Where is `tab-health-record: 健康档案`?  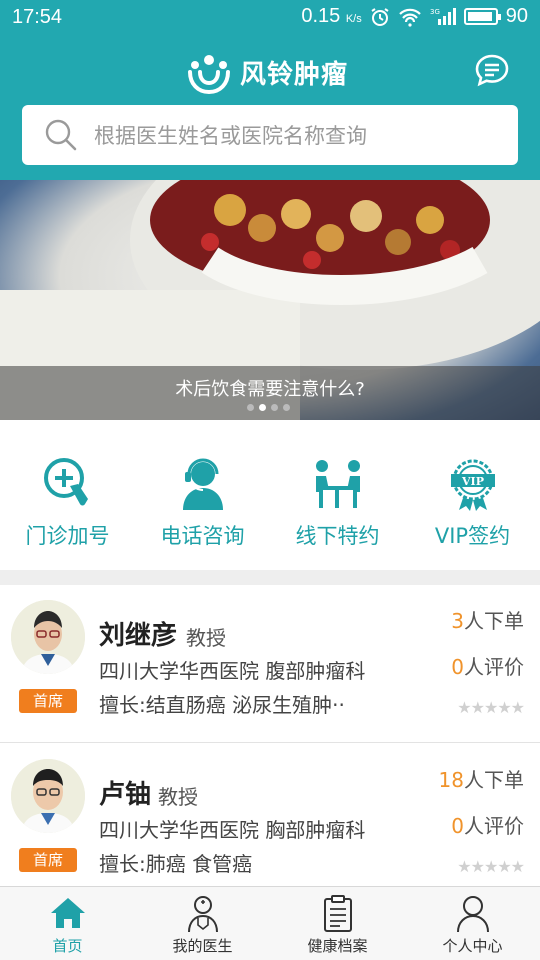 tab-health-record: 健康档案 is located at coordinates (337, 923).